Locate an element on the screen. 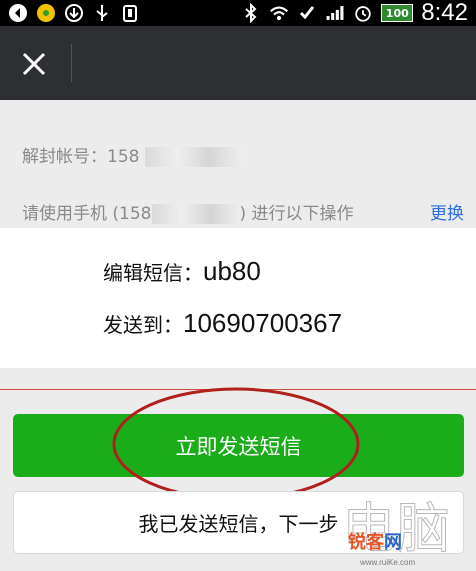 The image size is (476, 571). data-transfer-icon is located at coordinates (307, 13).